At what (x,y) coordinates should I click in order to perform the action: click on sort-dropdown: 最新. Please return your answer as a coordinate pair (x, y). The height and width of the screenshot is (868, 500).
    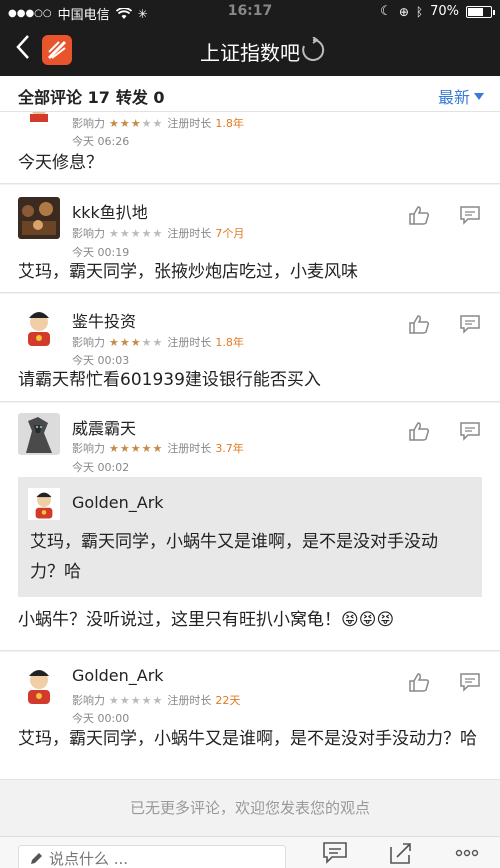
    Looking at the image, I should click on (461, 96).